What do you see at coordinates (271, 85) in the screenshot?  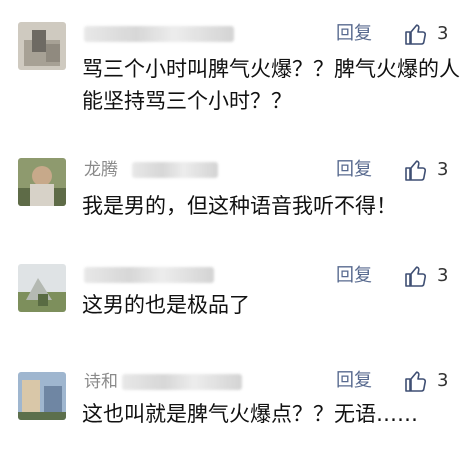 I see `comment-text: 骂三个小时叫脾气火爆？？脾气火爆的人能坚持骂三个小时？？` at bounding box center [271, 85].